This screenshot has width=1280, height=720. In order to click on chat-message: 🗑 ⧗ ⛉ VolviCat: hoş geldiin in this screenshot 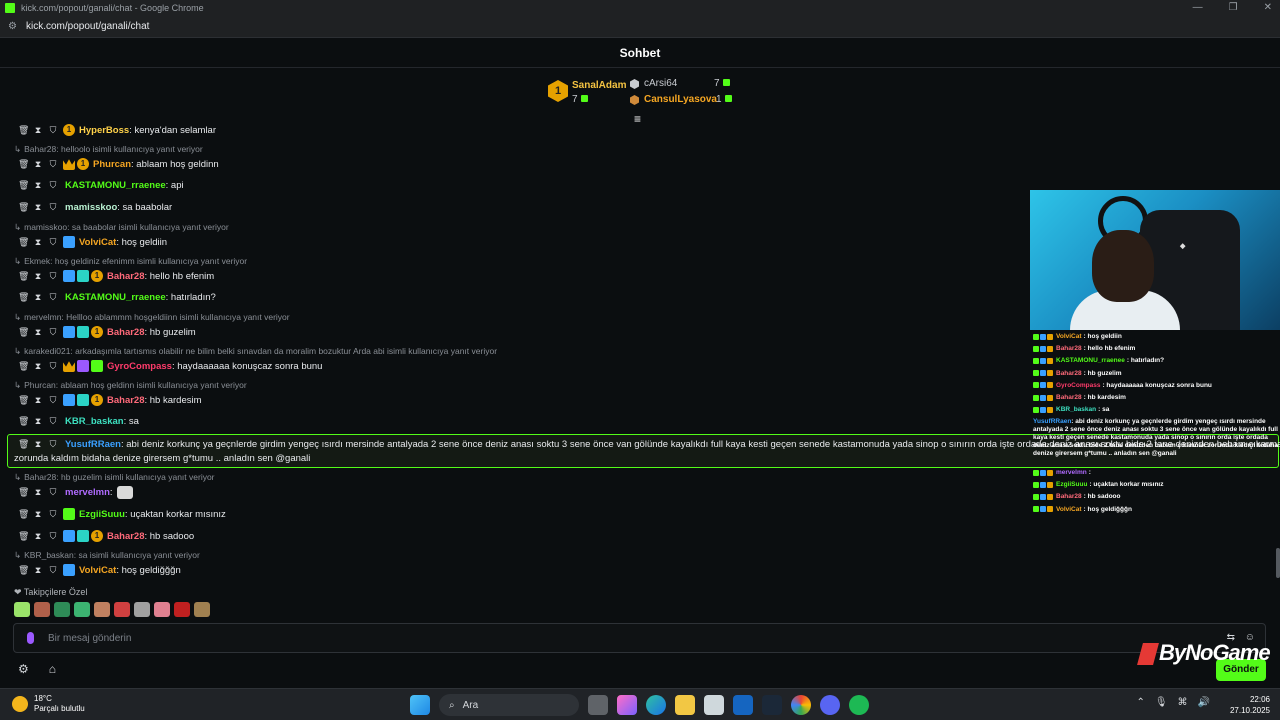, I will do `click(92, 242)`.